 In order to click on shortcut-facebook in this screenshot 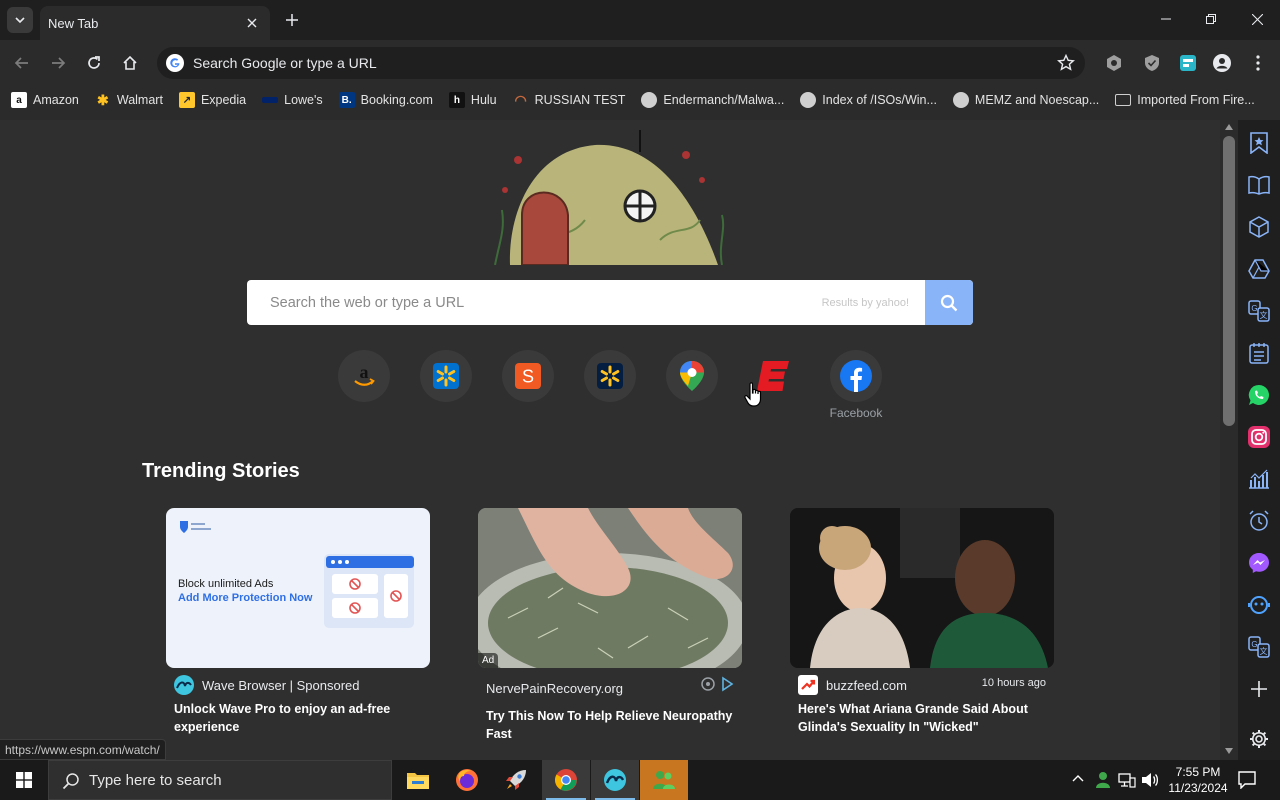, I will do `click(856, 376)`.